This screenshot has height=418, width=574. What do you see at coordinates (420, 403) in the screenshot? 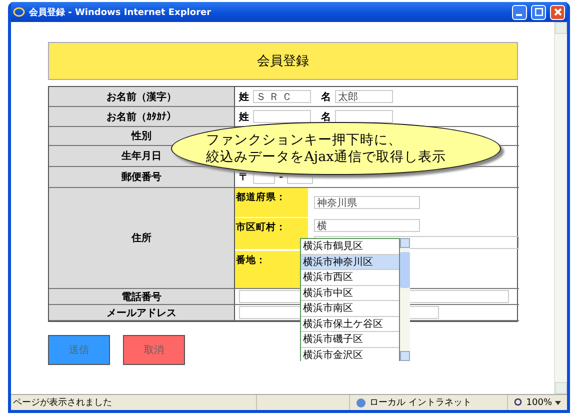
I see `zone-label: ローカル イントラネット` at bounding box center [420, 403].